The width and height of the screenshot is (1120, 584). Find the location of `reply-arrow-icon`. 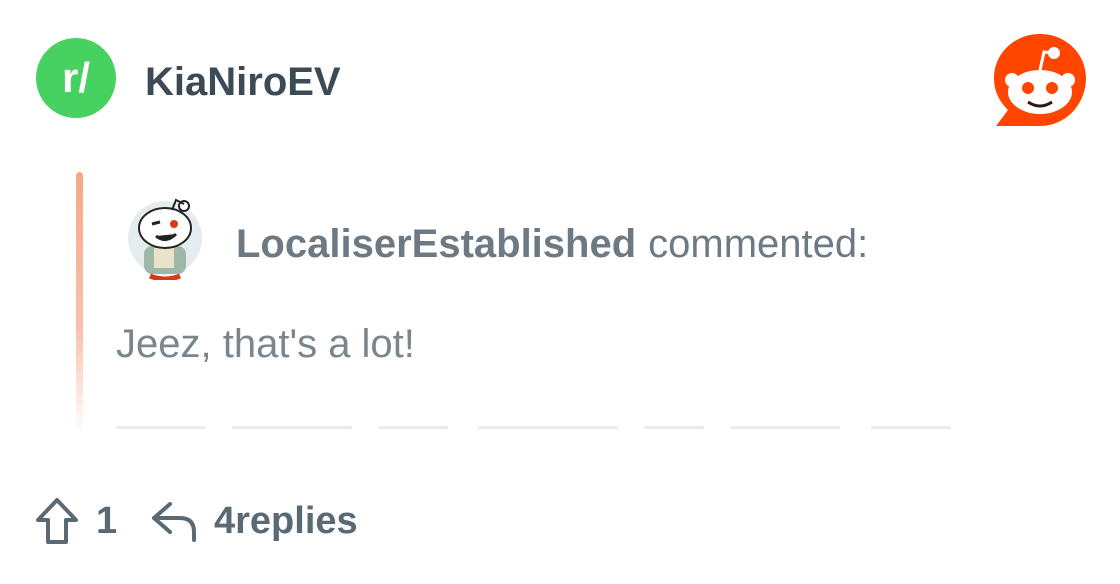

reply-arrow-icon is located at coordinates (175, 521).